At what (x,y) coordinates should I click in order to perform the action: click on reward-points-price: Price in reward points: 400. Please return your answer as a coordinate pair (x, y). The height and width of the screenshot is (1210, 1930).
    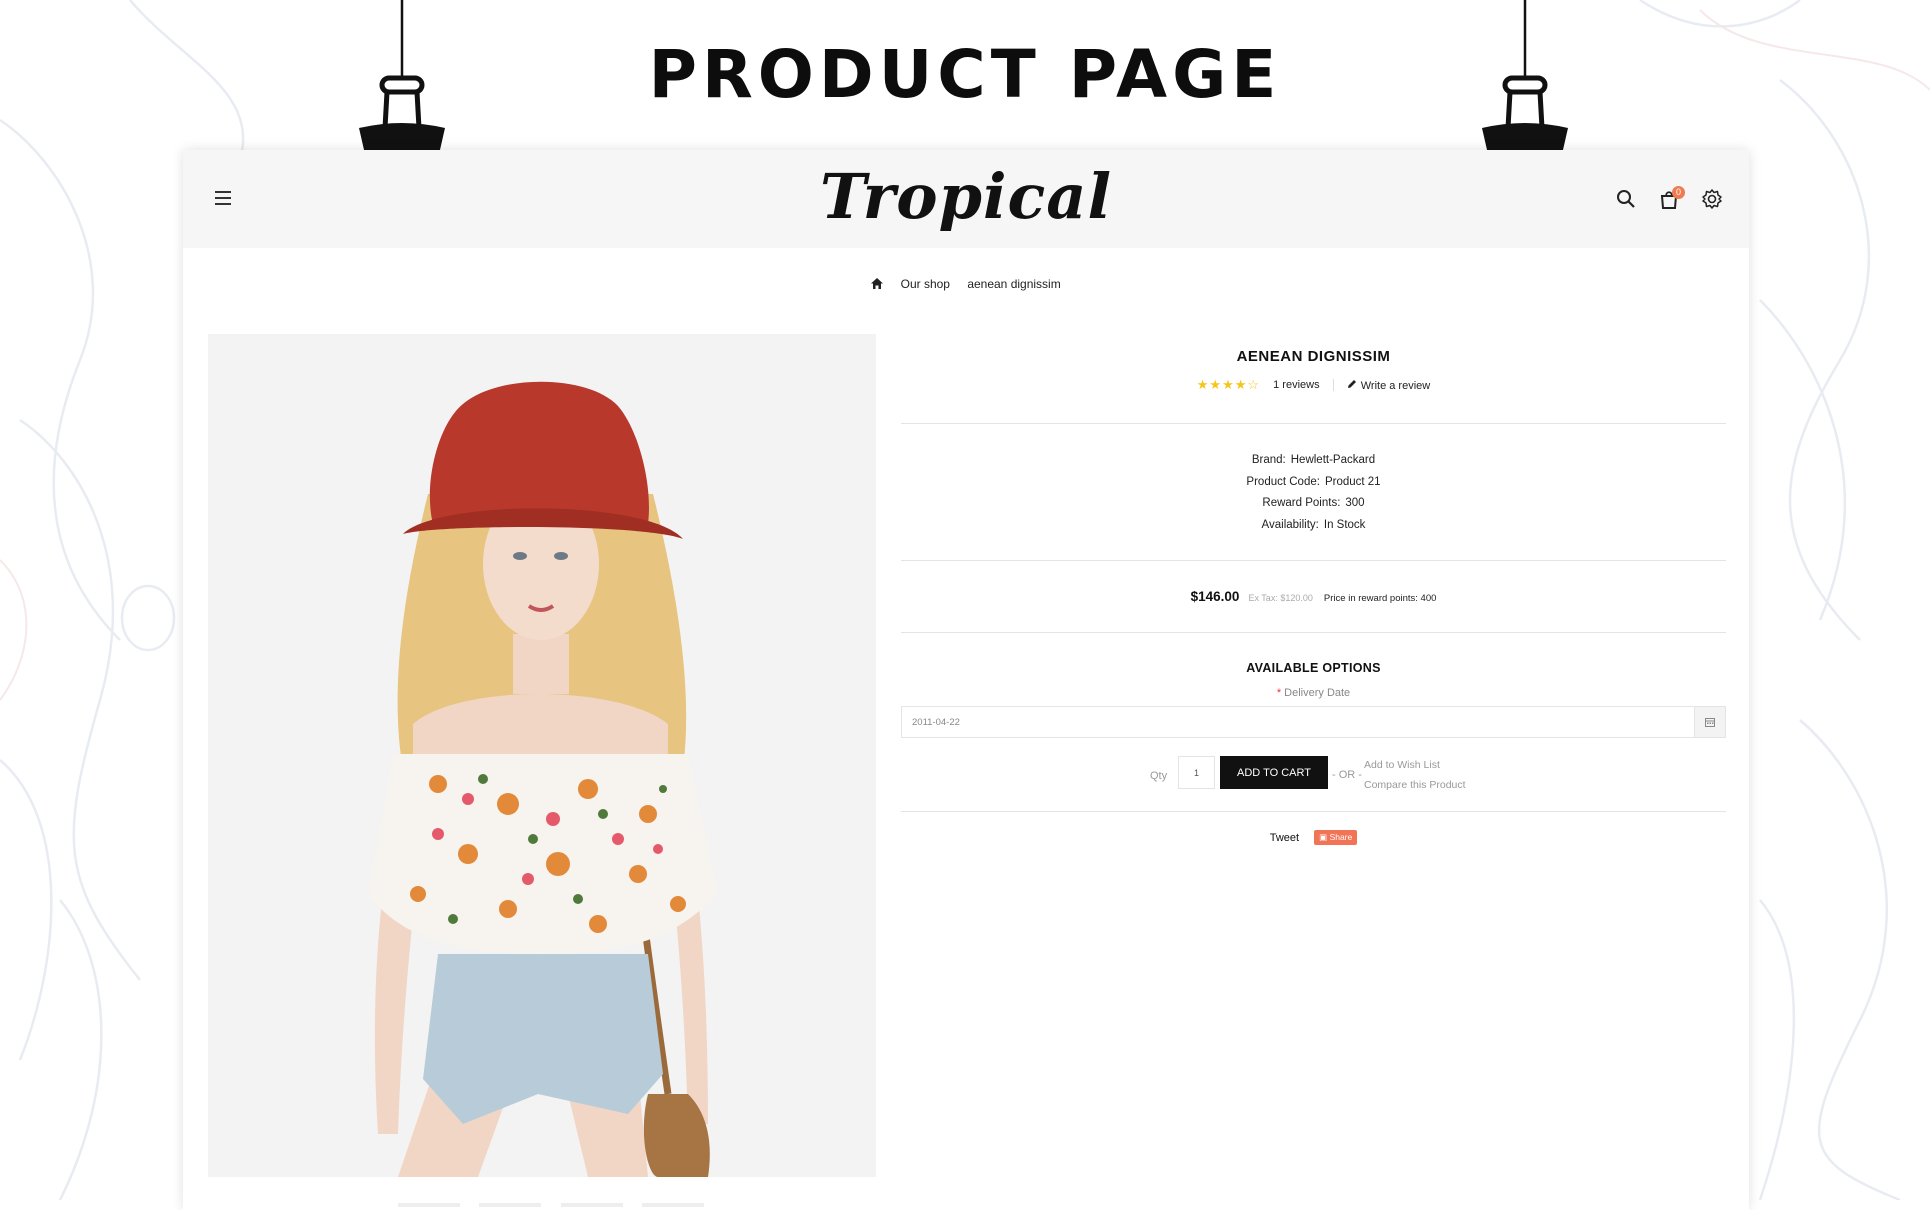
    Looking at the image, I should click on (1380, 598).